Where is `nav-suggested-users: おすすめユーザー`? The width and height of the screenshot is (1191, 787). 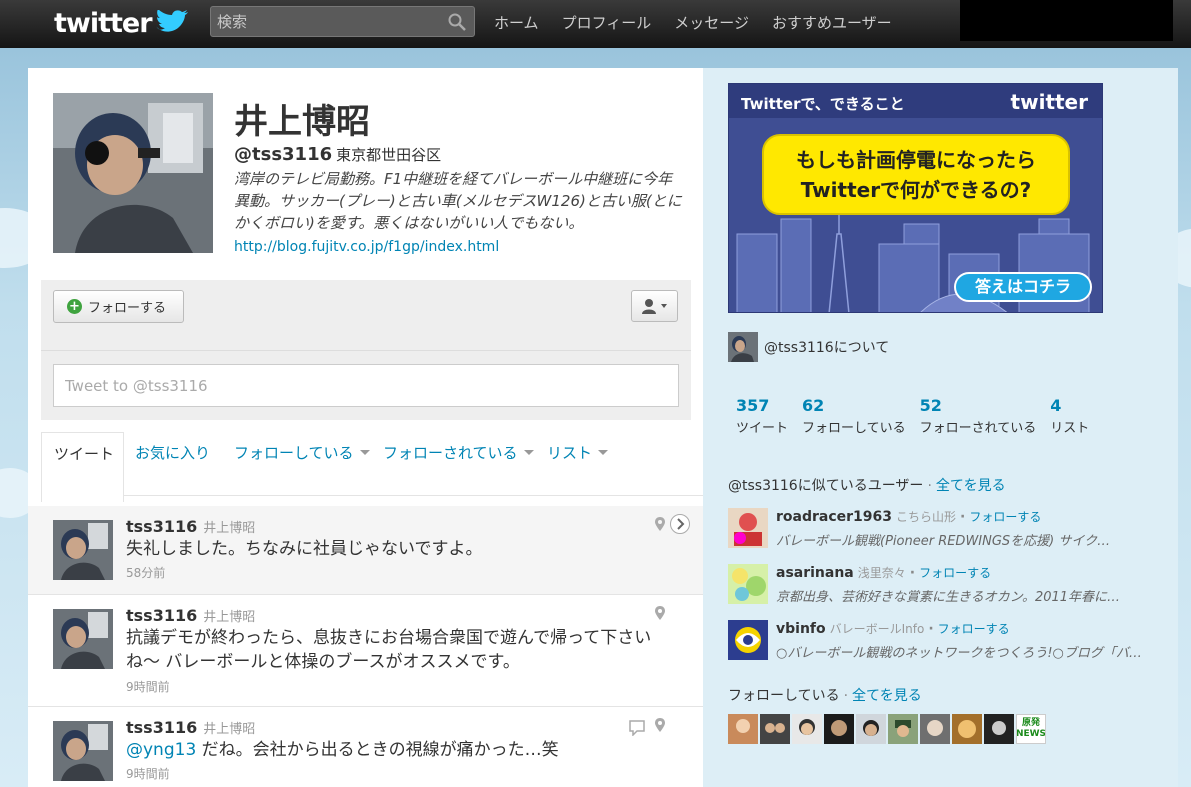 nav-suggested-users: おすすめユーザー is located at coordinates (832, 22).